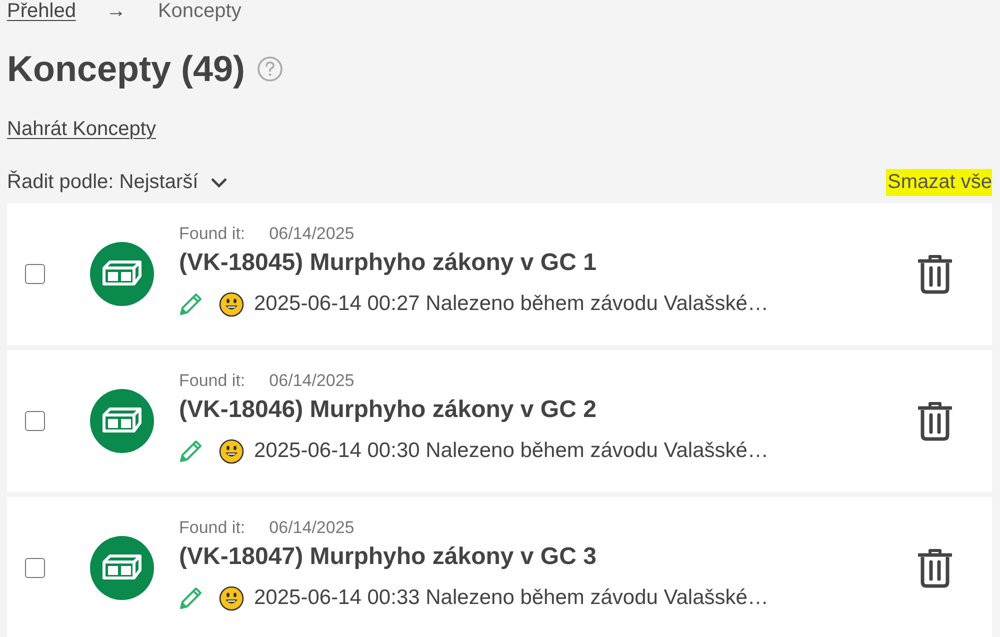  What do you see at coordinates (81, 129) in the screenshot?
I see `upload-link: Nahrát Koncepty` at bounding box center [81, 129].